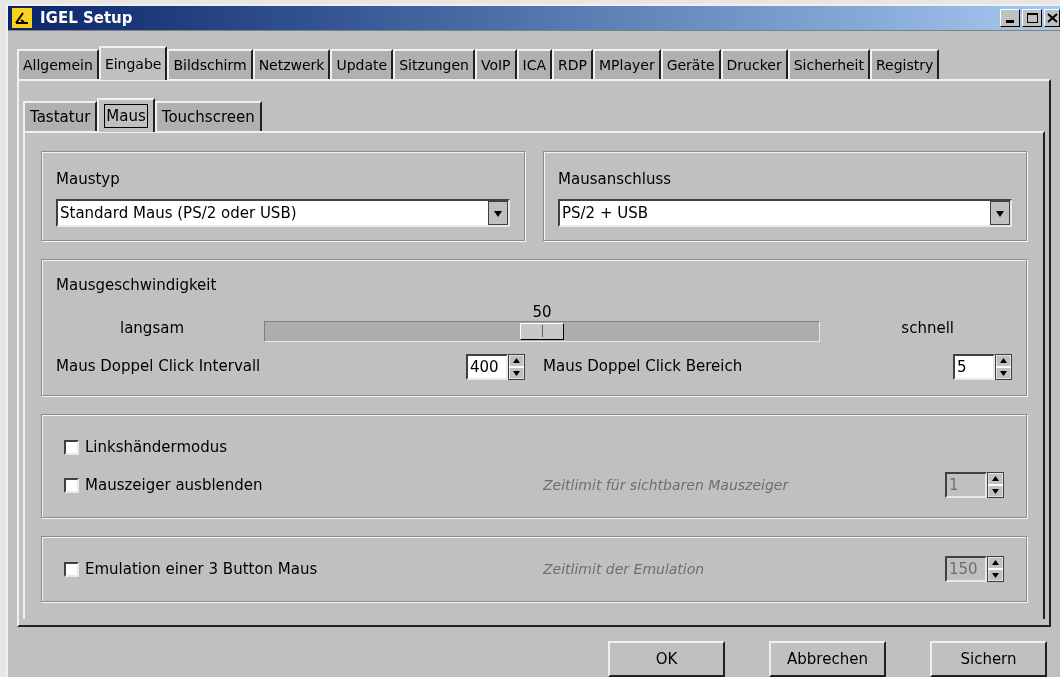  I want to click on tab: Allgemein, so click(58, 64).